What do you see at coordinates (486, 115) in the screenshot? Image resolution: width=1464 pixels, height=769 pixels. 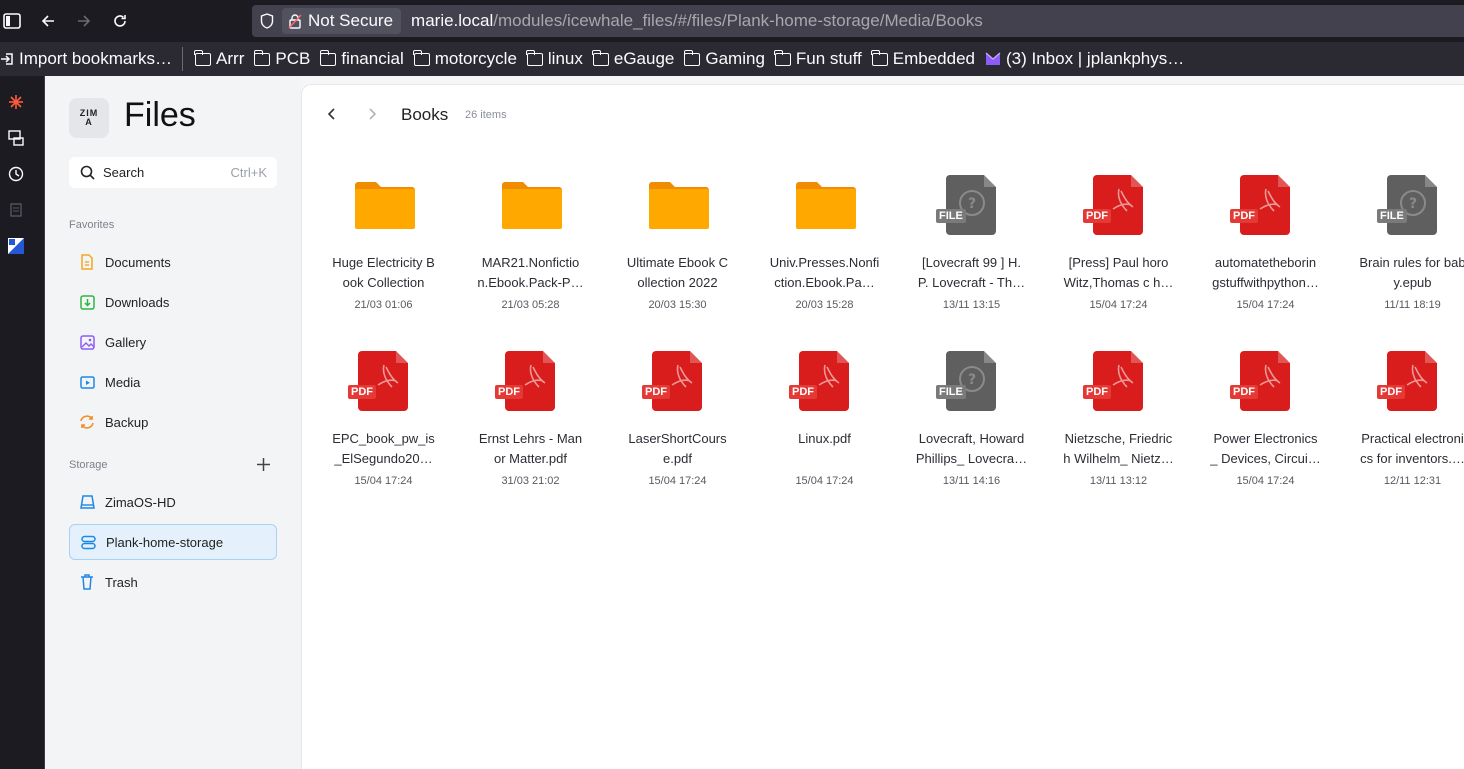 I see `item-count: 26 items` at bounding box center [486, 115].